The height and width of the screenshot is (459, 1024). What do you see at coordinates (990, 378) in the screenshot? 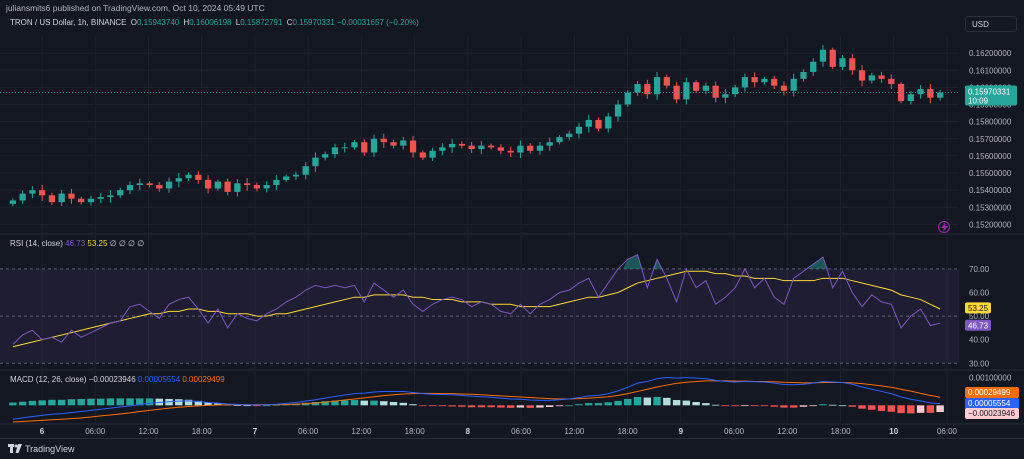
I see `macd-axis-label: 0.00100000` at bounding box center [990, 378].